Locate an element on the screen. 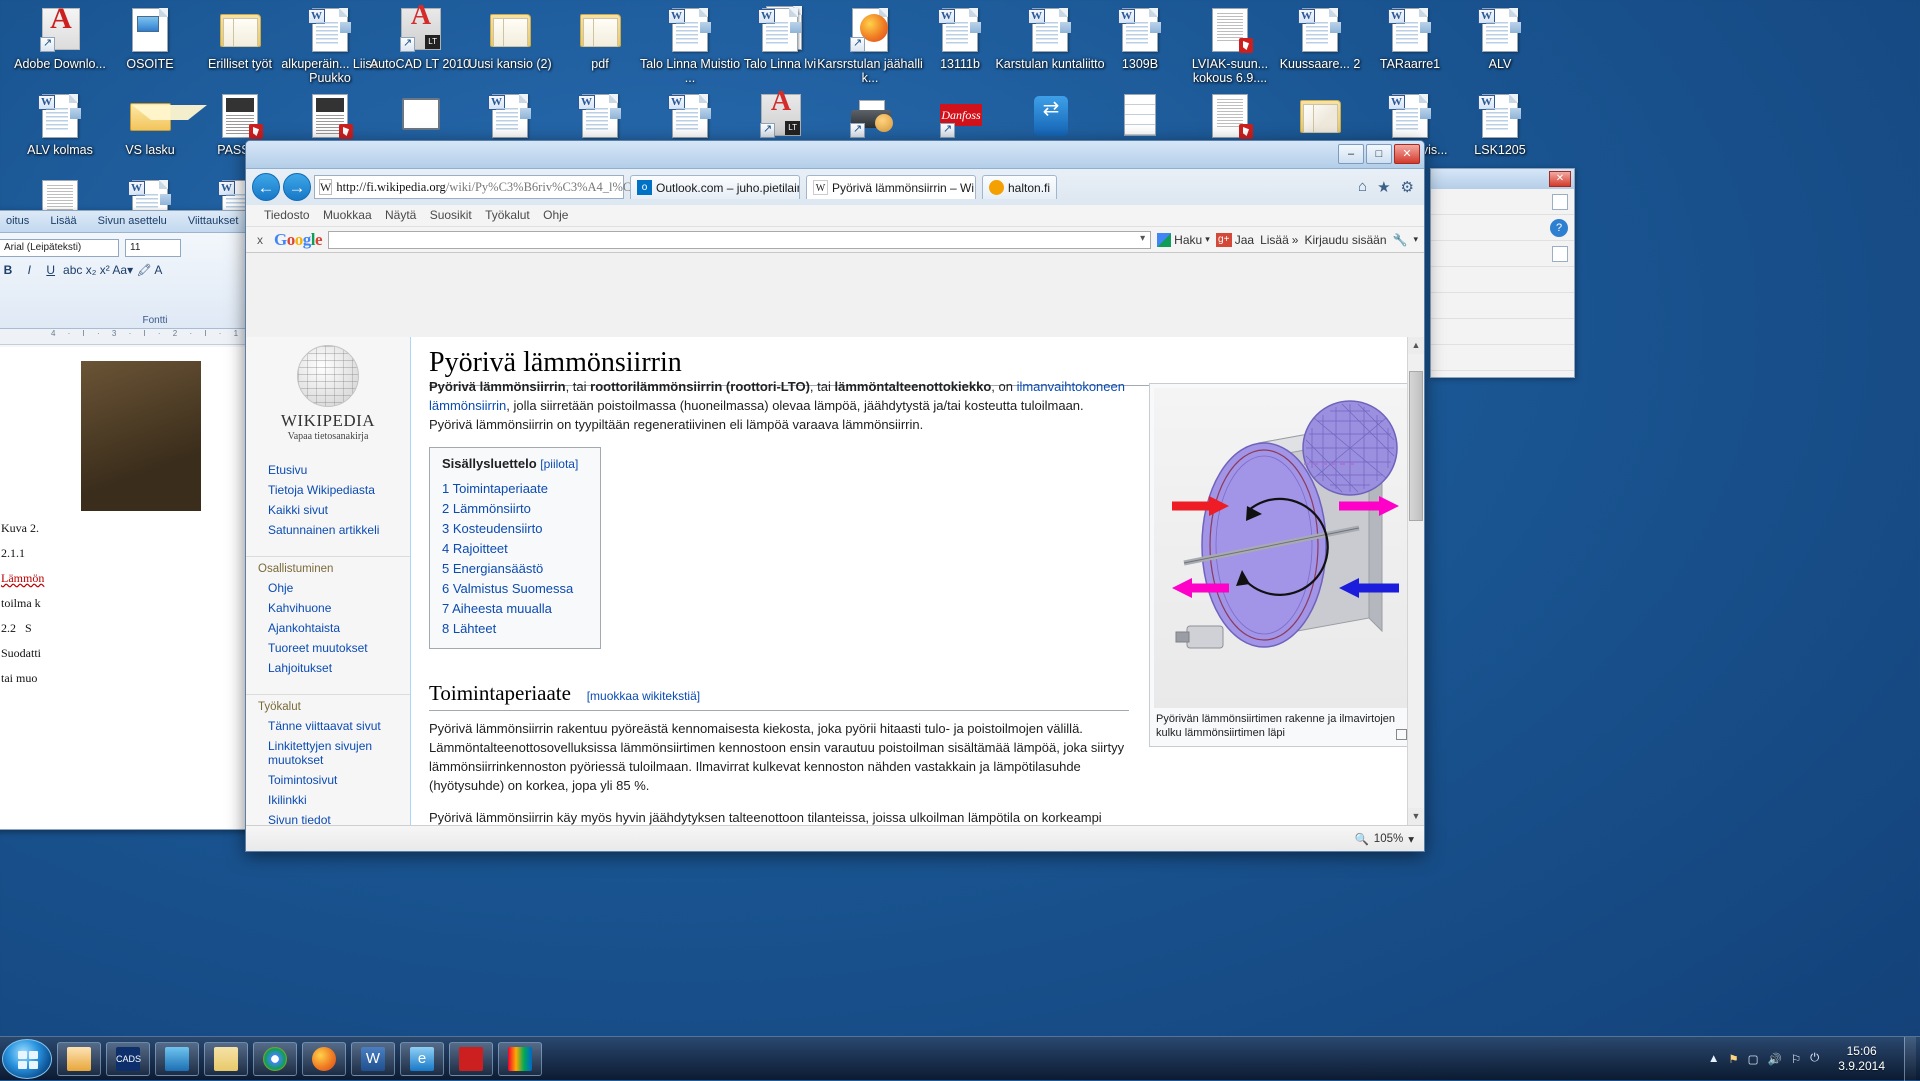 This screenshot has height=1081, width=1920. menu-suosikit: Suosikit is located at coordinates (456, 215).